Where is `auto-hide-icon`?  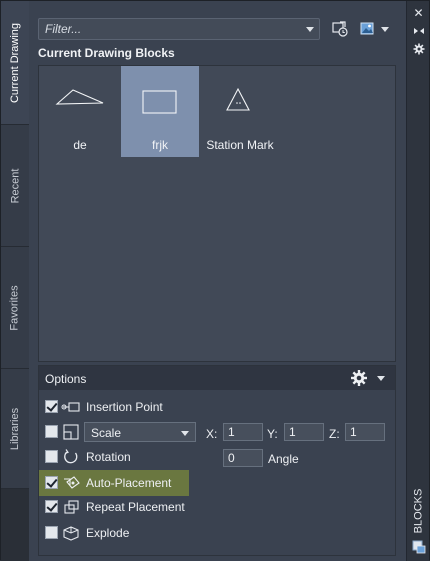
auto-hide-icon is located at coordinates (418, 31).